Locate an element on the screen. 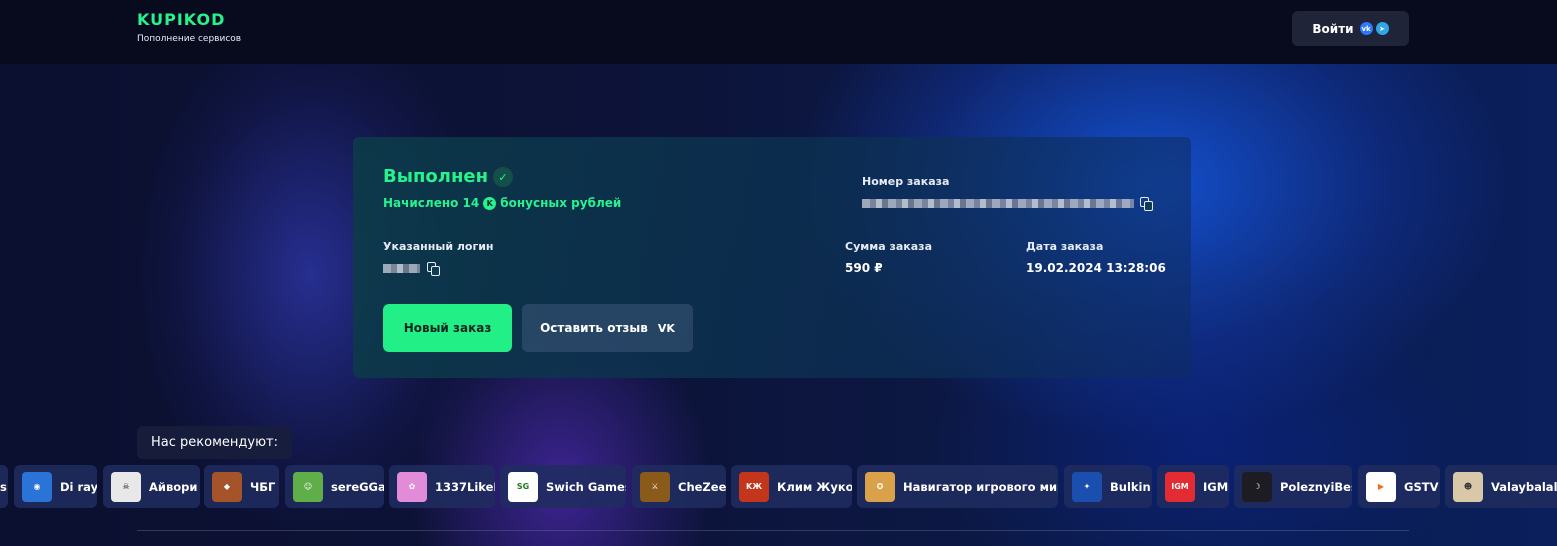 The width and height of the screenshot is (1557, 546). bonus-text: Начислено 14 is located at coordinates (431, 203).